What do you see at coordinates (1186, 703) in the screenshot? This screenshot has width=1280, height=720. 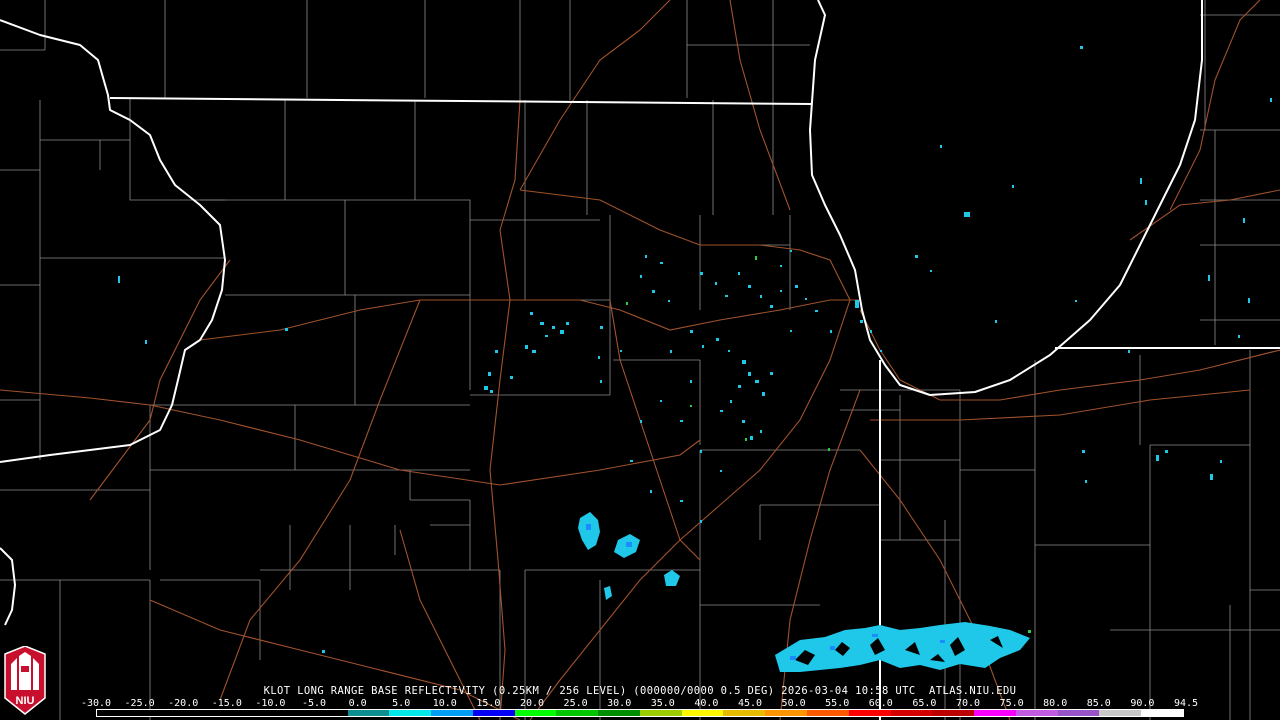 I see `colorbar-tick-label: 94.5` at bounding box center [1186, 703].